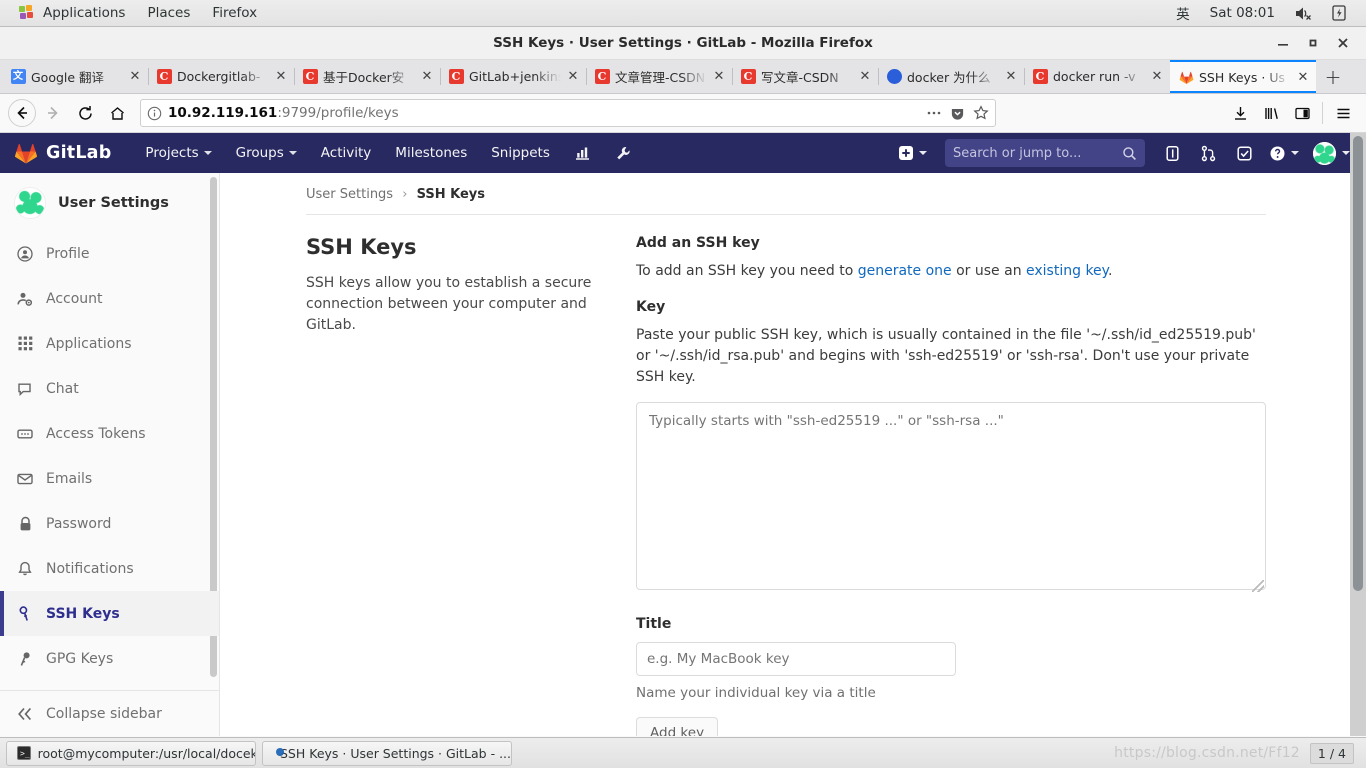 Image resolution: width=1366 pixels, height=768 pixels. What do you see at coordinates (346, 153) in the screenshot?
I see `nav-activity: Activity` at bounding box center [346, 153].